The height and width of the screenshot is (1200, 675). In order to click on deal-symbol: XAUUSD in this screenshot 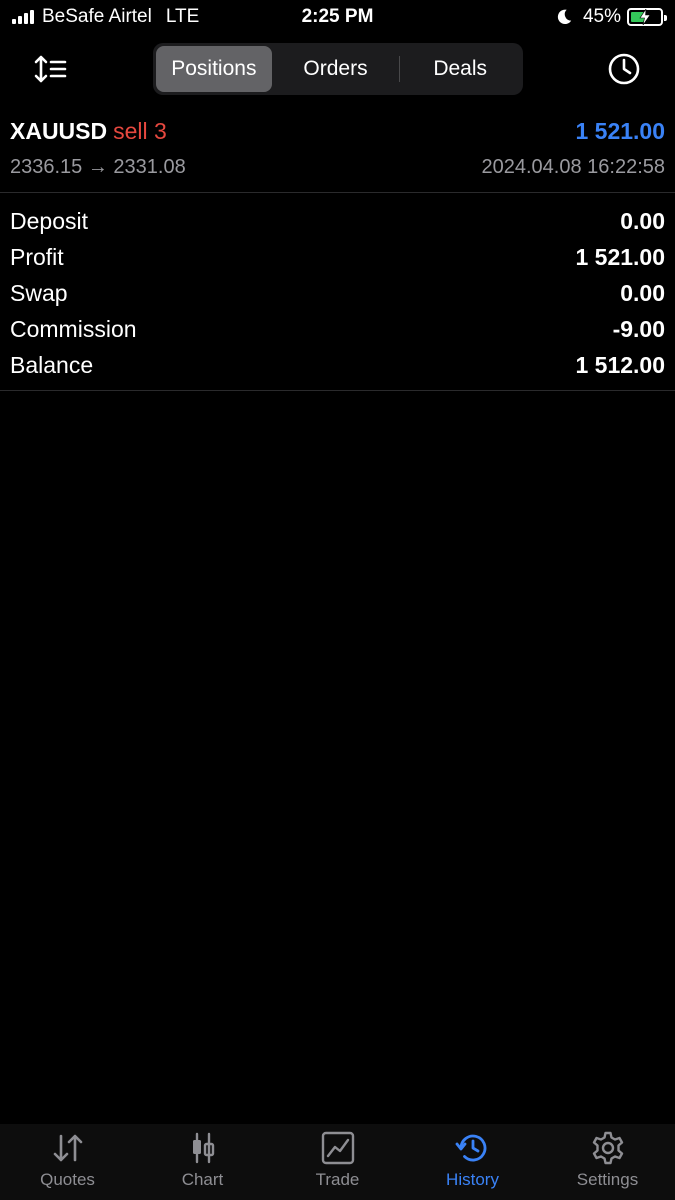, I will do `click(59, 131)`.